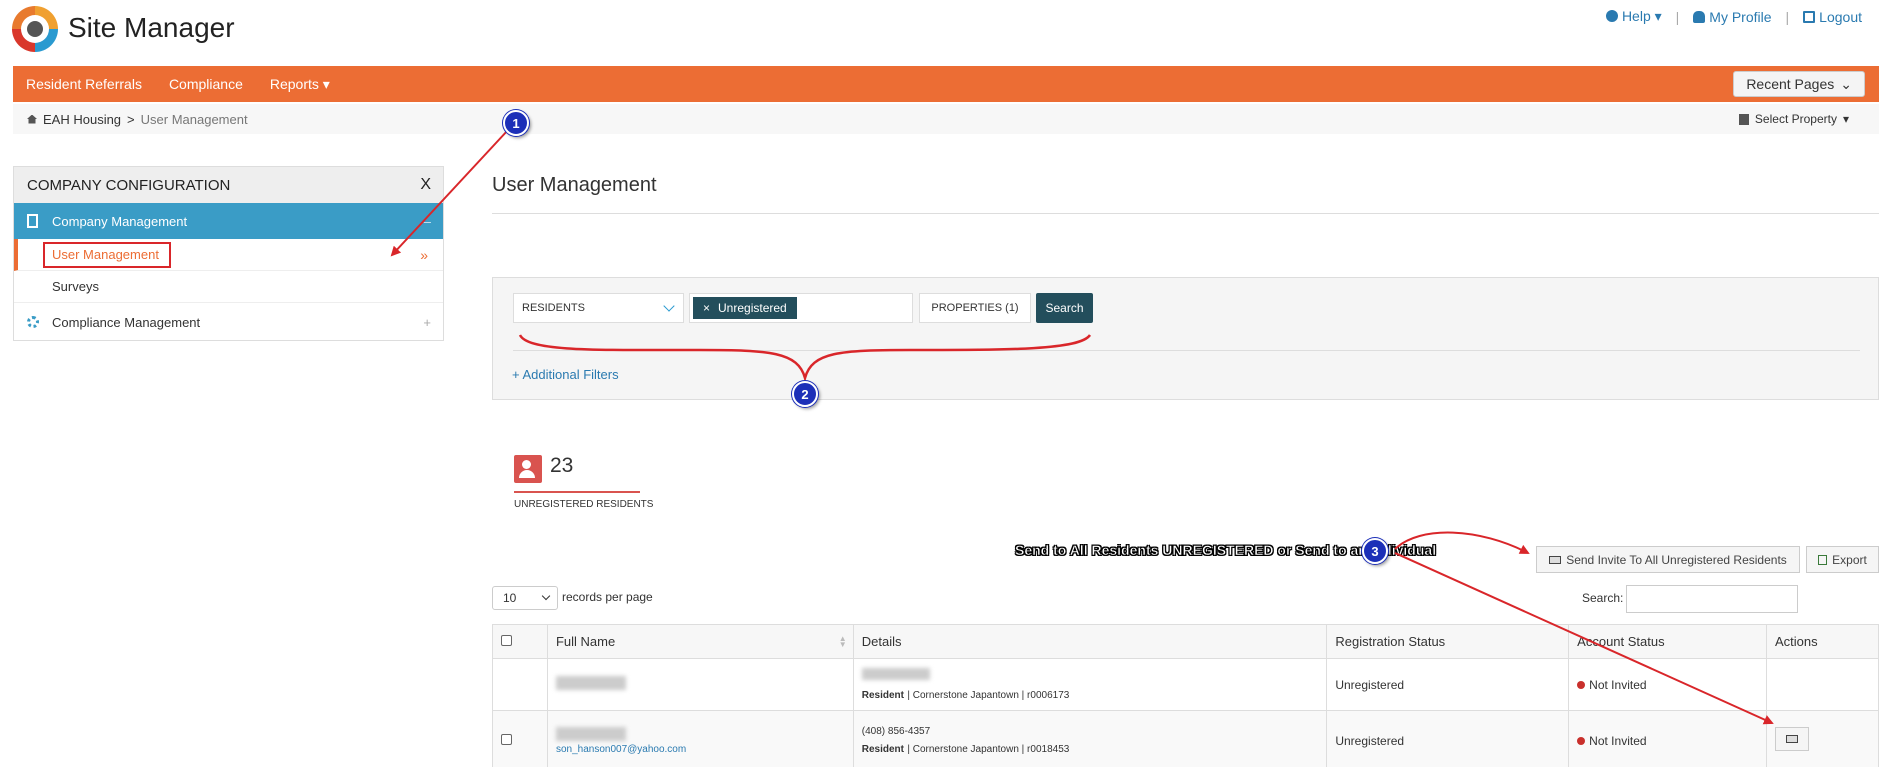  Describe the element at coordinates (516, 123) in the screenshot. I see `annotation-badge-1: 1` at that location.